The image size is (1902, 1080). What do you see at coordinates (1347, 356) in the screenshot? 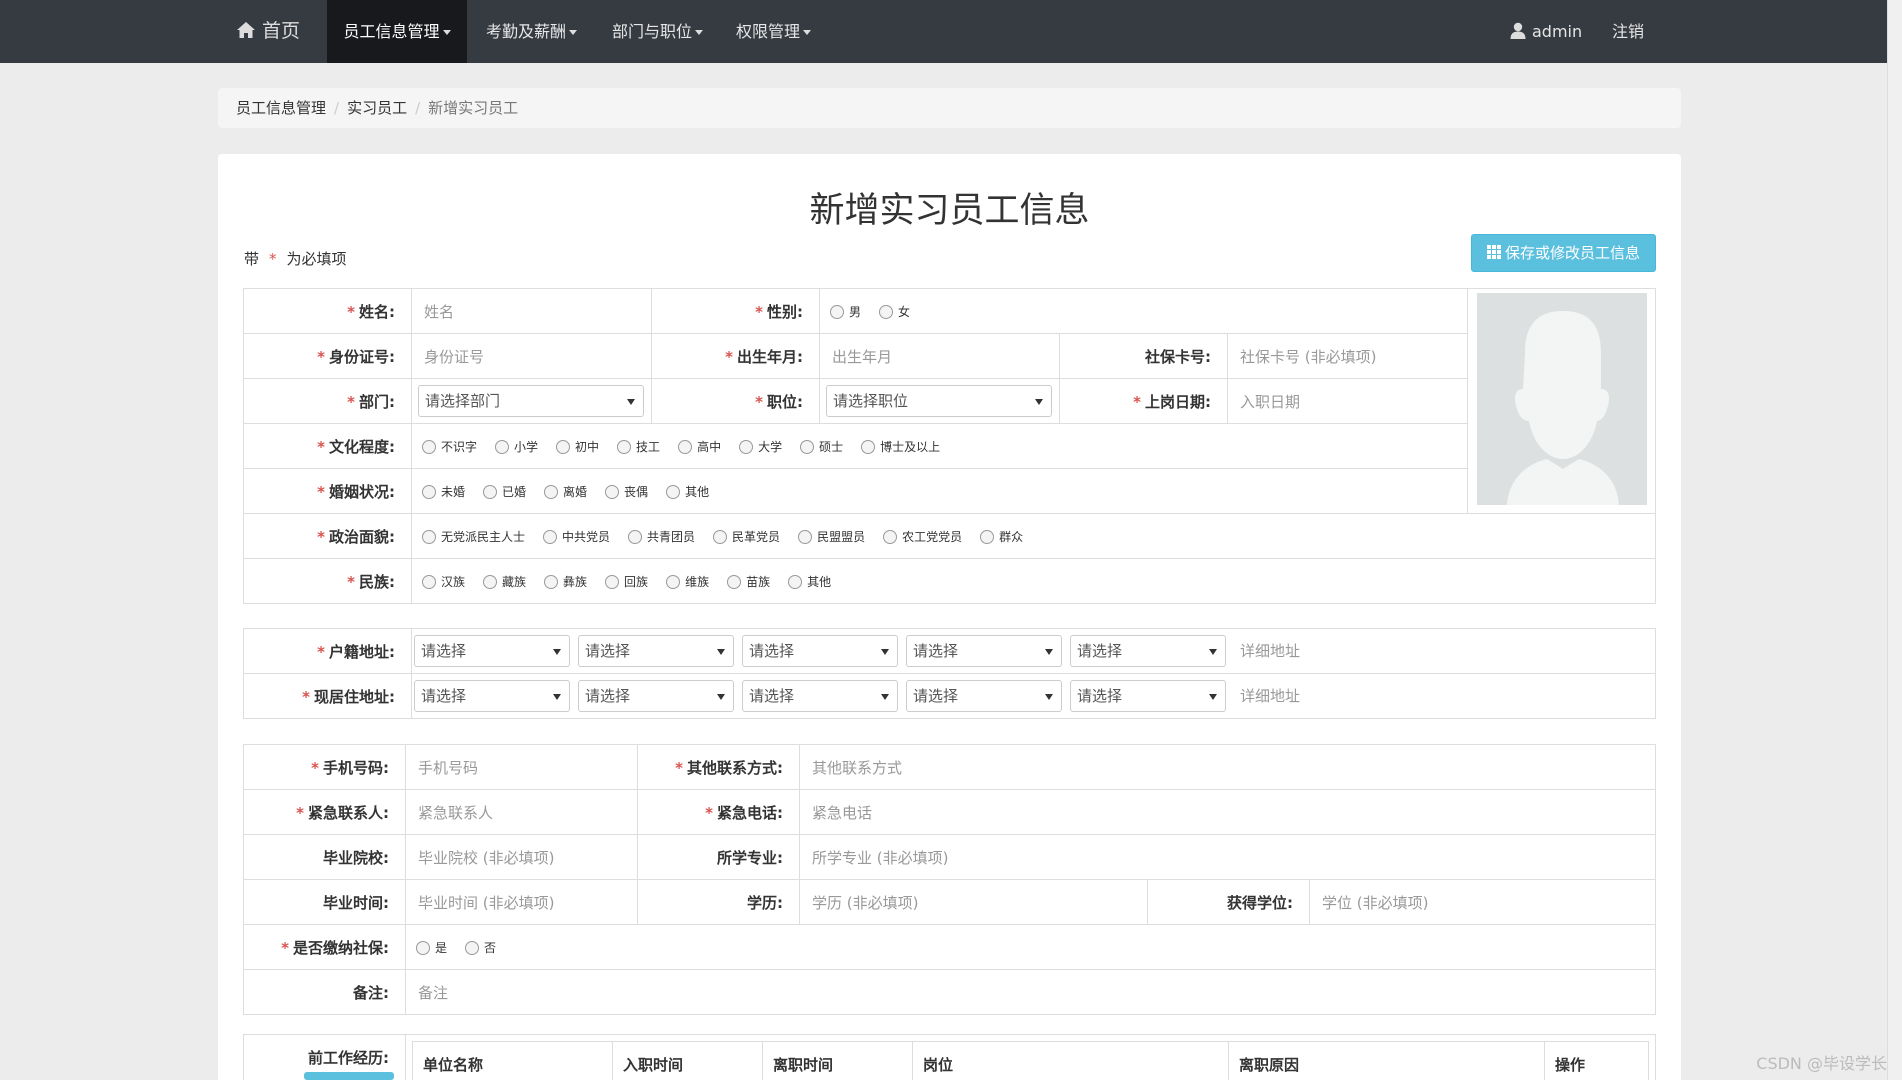
I see `social-card-input: 社保卡号 (非必填项)` at bounding box center [1347, 356].